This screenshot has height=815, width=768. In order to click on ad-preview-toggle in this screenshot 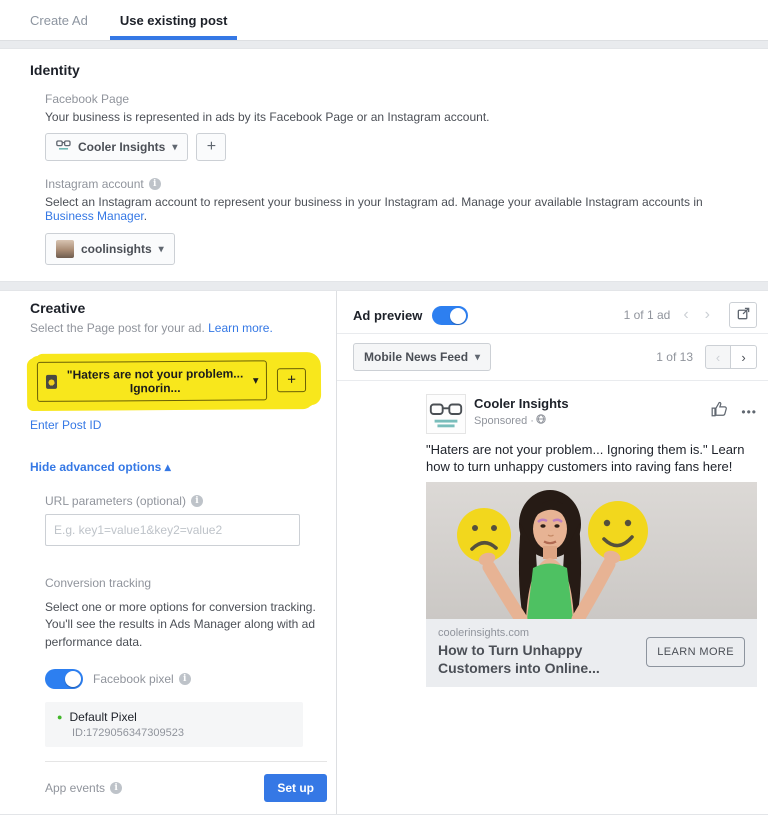, I will do `click(450, 315)`.